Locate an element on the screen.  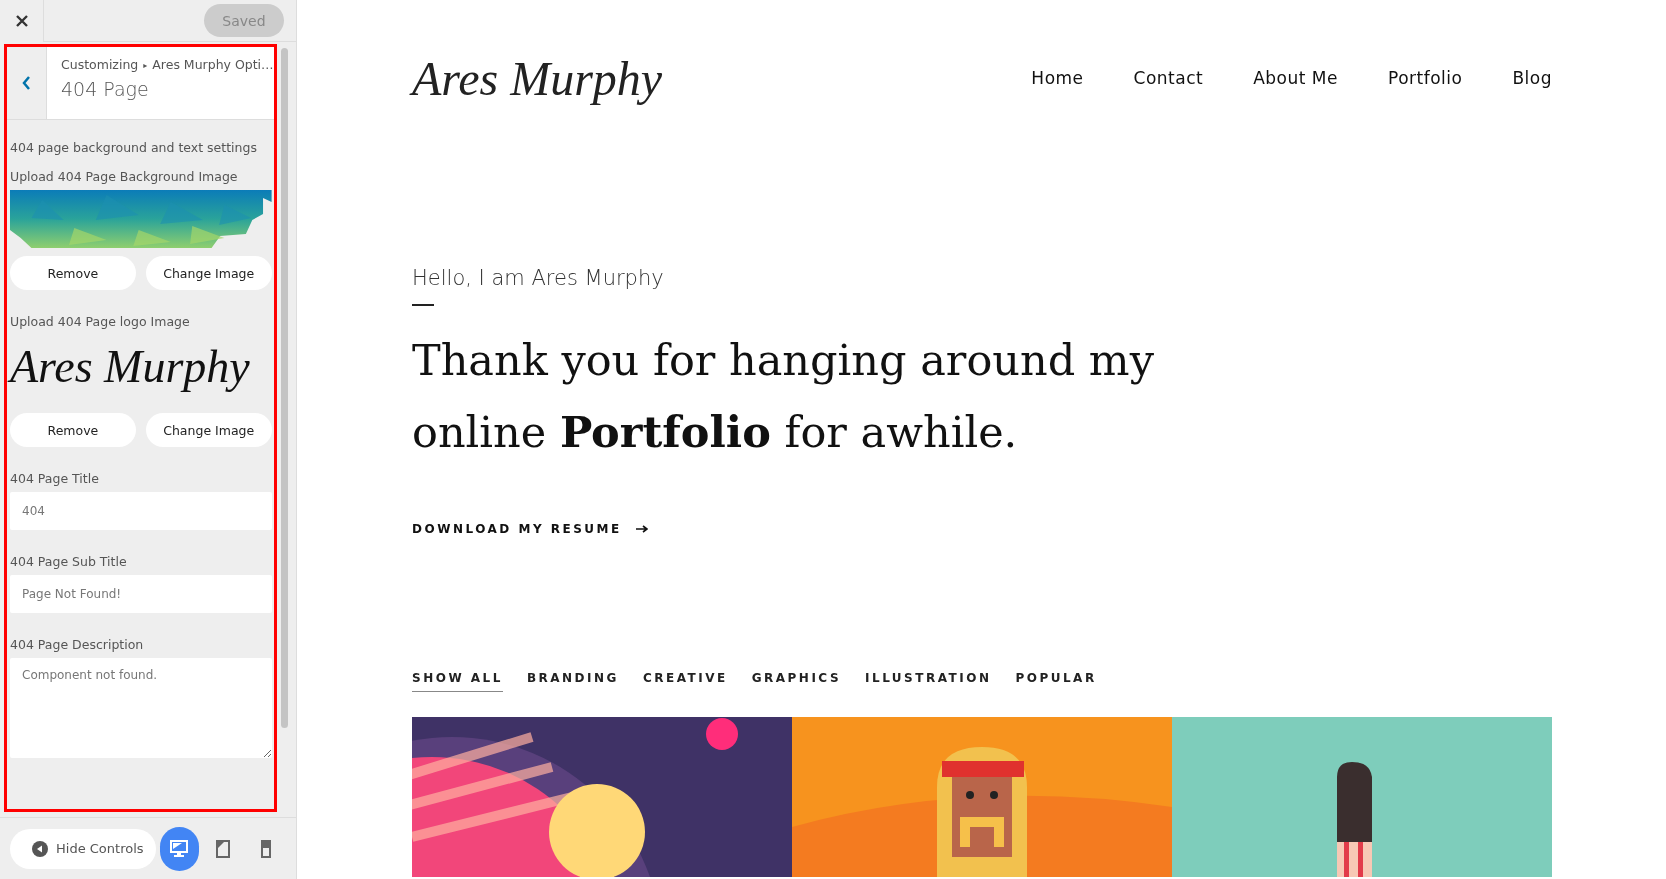
planet-illustration is located at coordinates (602, 797).